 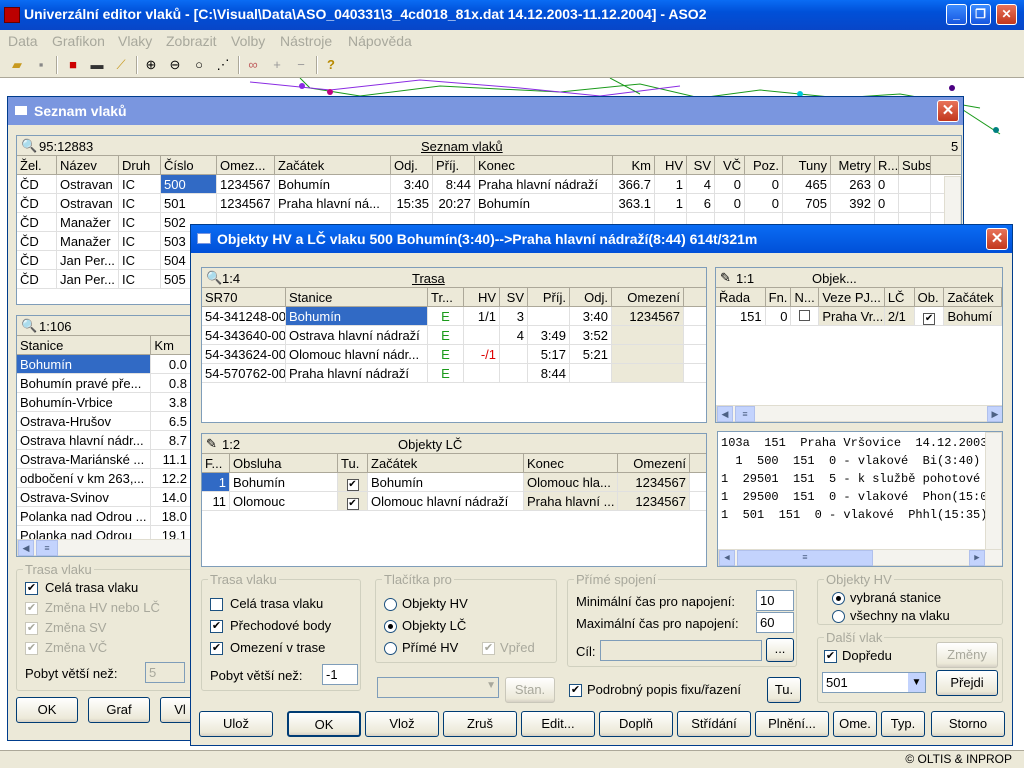 What do you see at coordinates (277, 65) in the screenshot?
I see `plus-icon: +` at bounding box center [277, 65].